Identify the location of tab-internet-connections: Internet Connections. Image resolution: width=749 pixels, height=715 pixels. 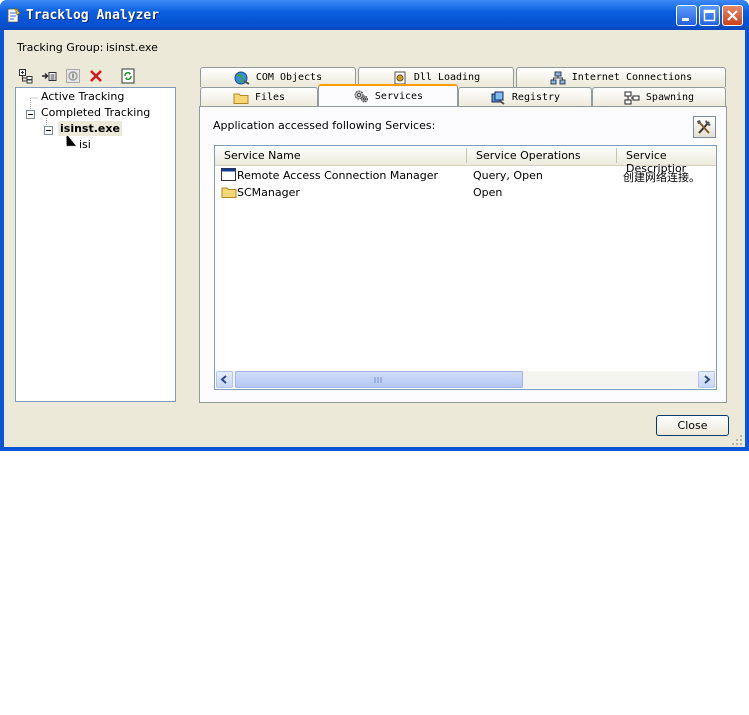
(621, 77).